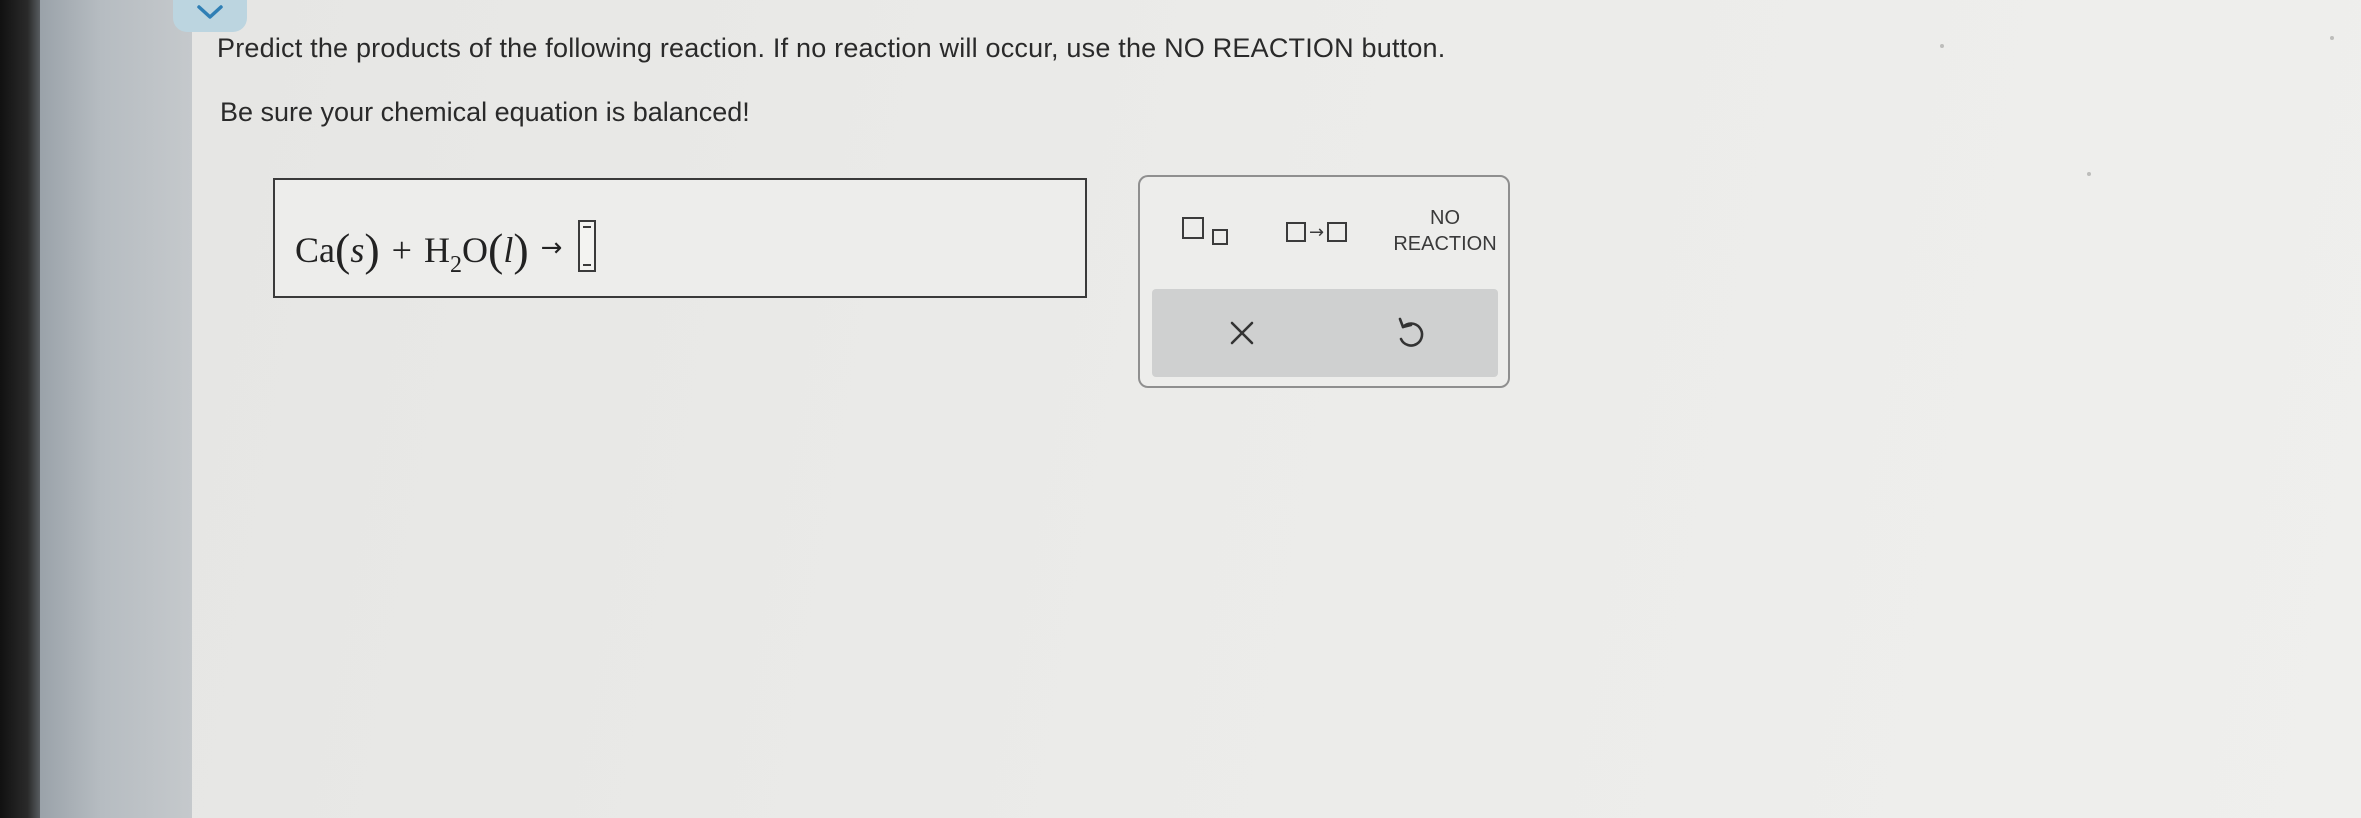 The image size is (2361, 818). I want to click on reactant-water-h: H, so click(436, 250).